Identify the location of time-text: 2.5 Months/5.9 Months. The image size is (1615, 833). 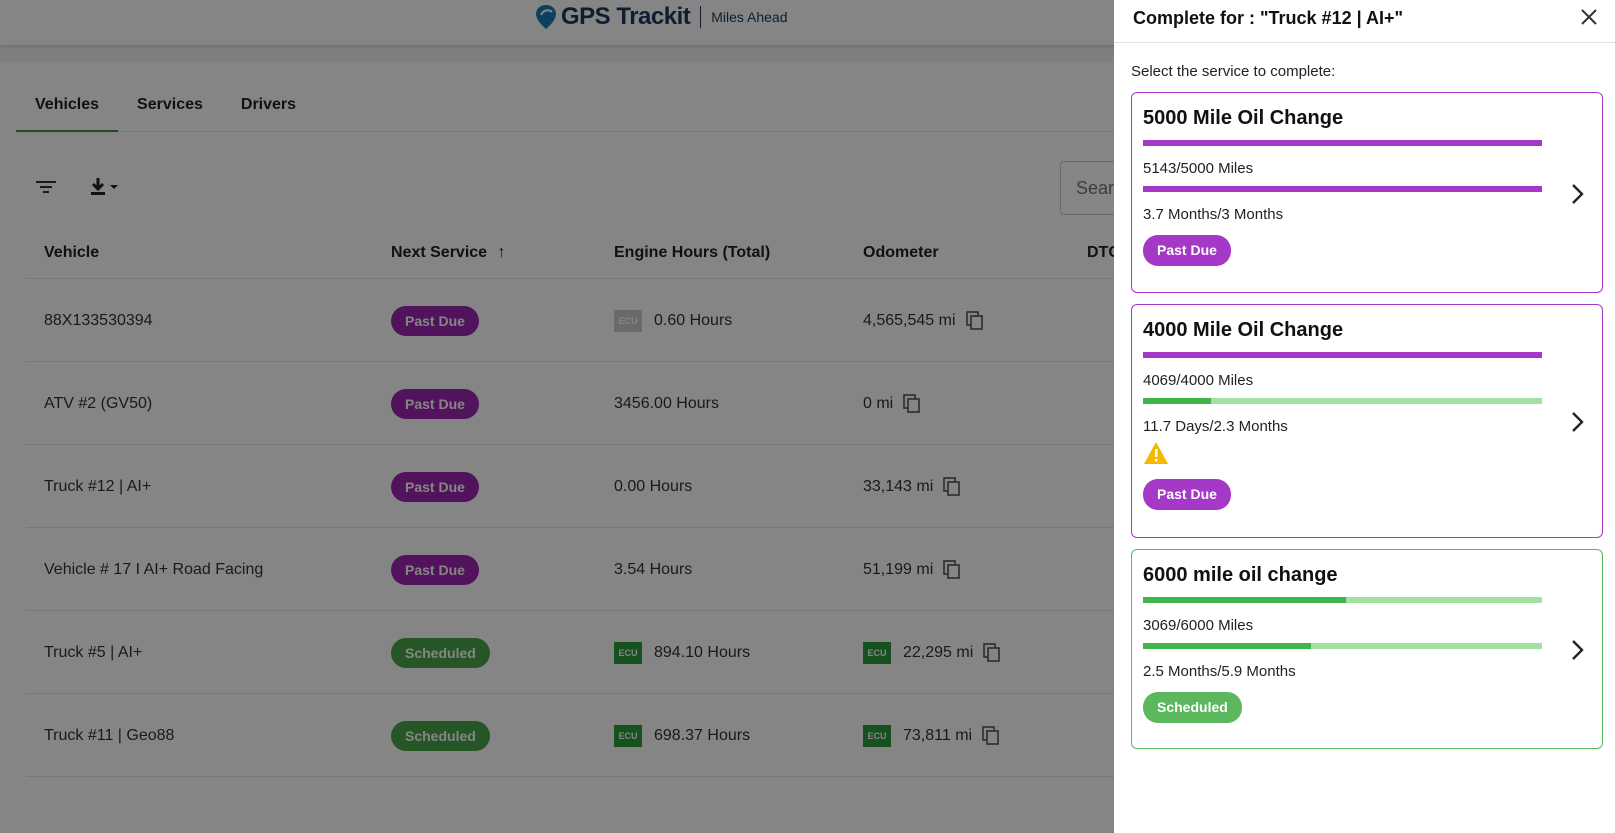
(1219, 671).